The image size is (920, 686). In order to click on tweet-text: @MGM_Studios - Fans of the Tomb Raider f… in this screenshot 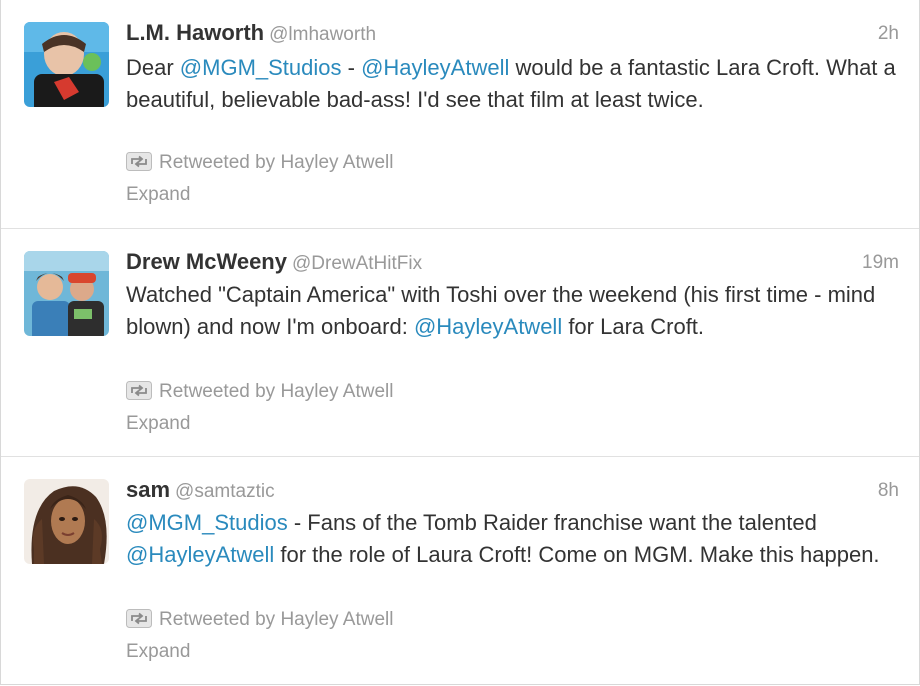, I will do `click(511, 538)`.